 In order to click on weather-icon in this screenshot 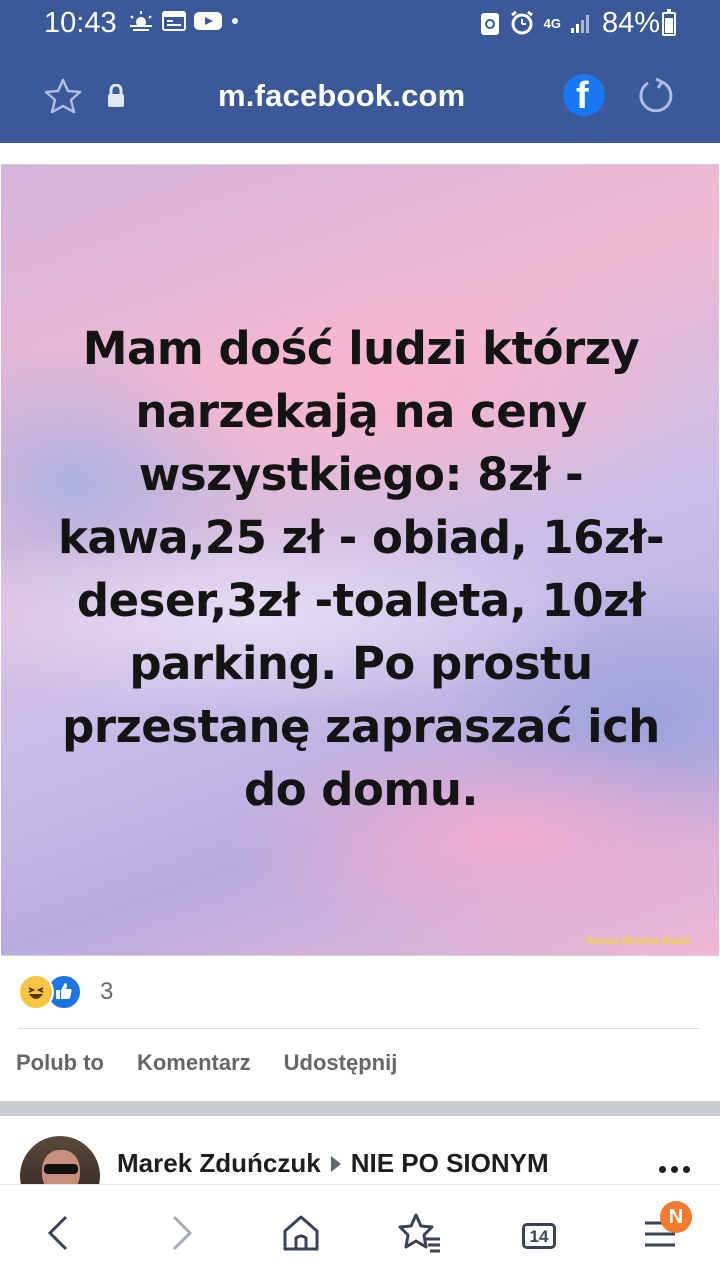, I will do `click(141, 21)`.